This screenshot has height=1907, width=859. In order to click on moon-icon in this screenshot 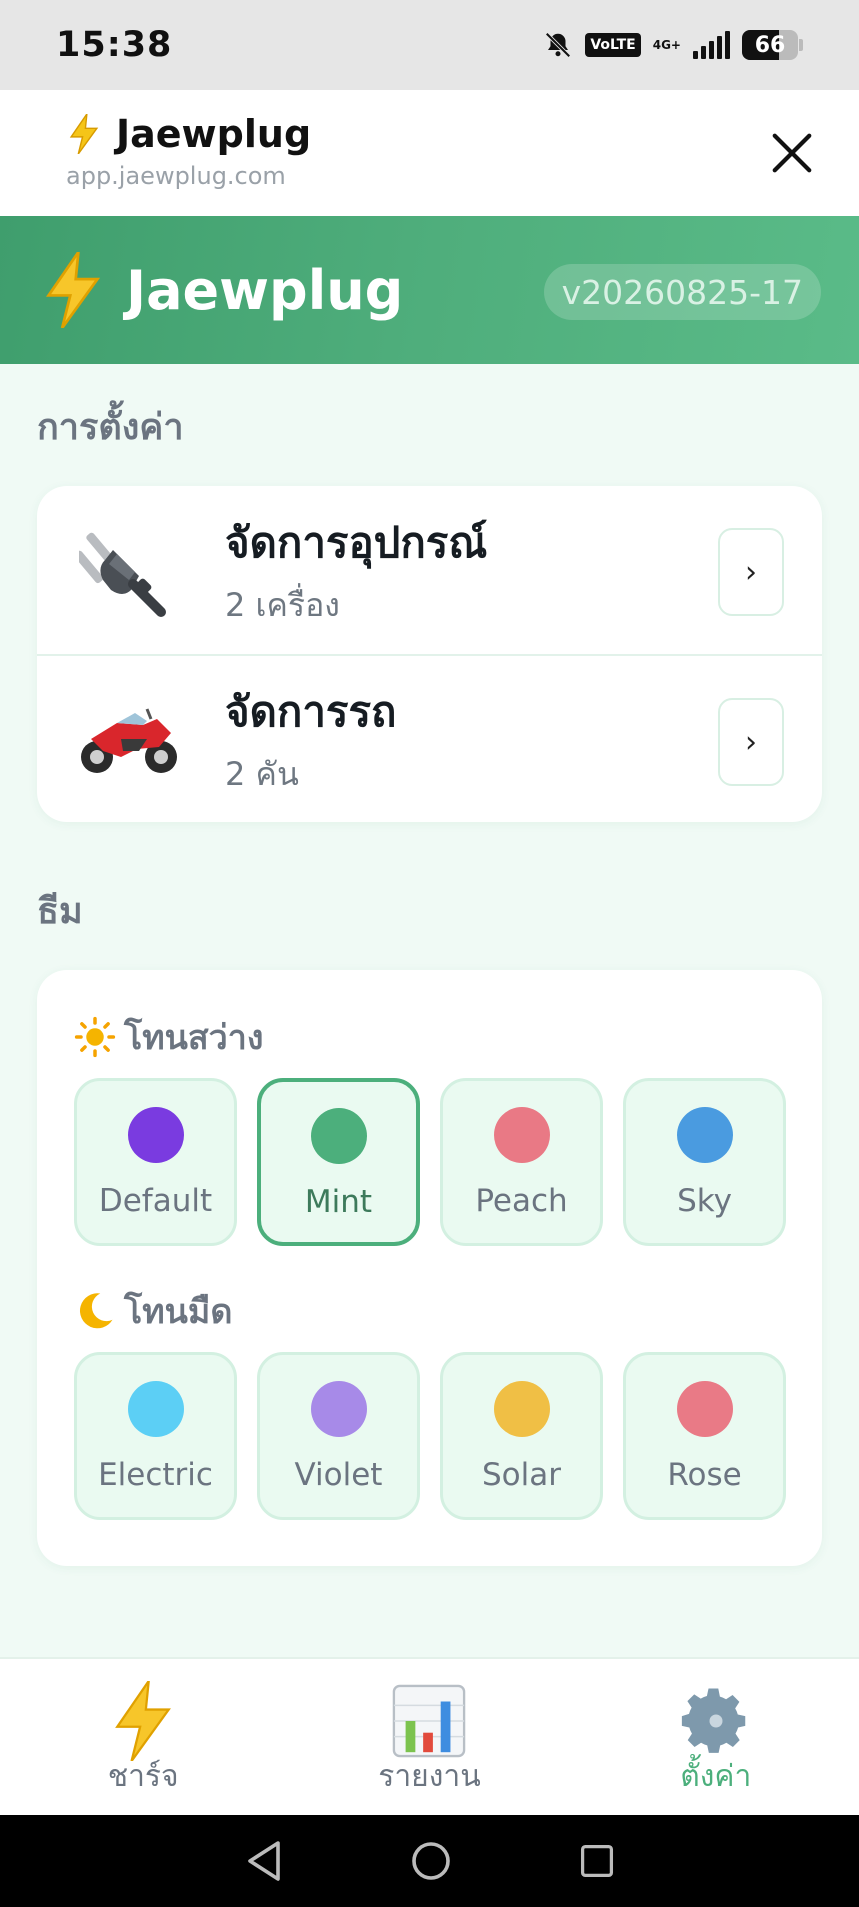, I will do `click(96, 1311)`.